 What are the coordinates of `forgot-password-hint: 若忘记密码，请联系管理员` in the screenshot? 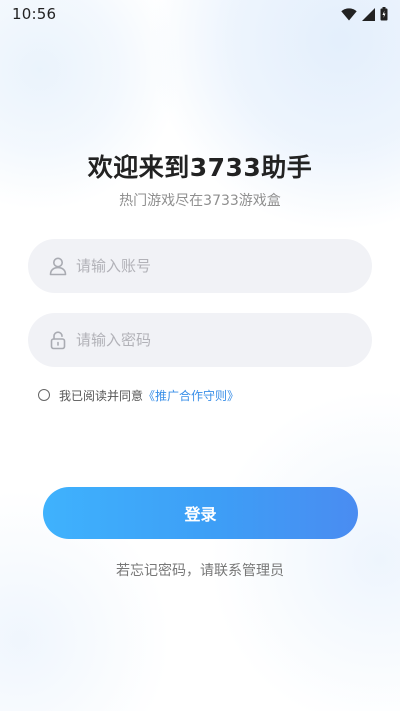 It's located at (200, 571).